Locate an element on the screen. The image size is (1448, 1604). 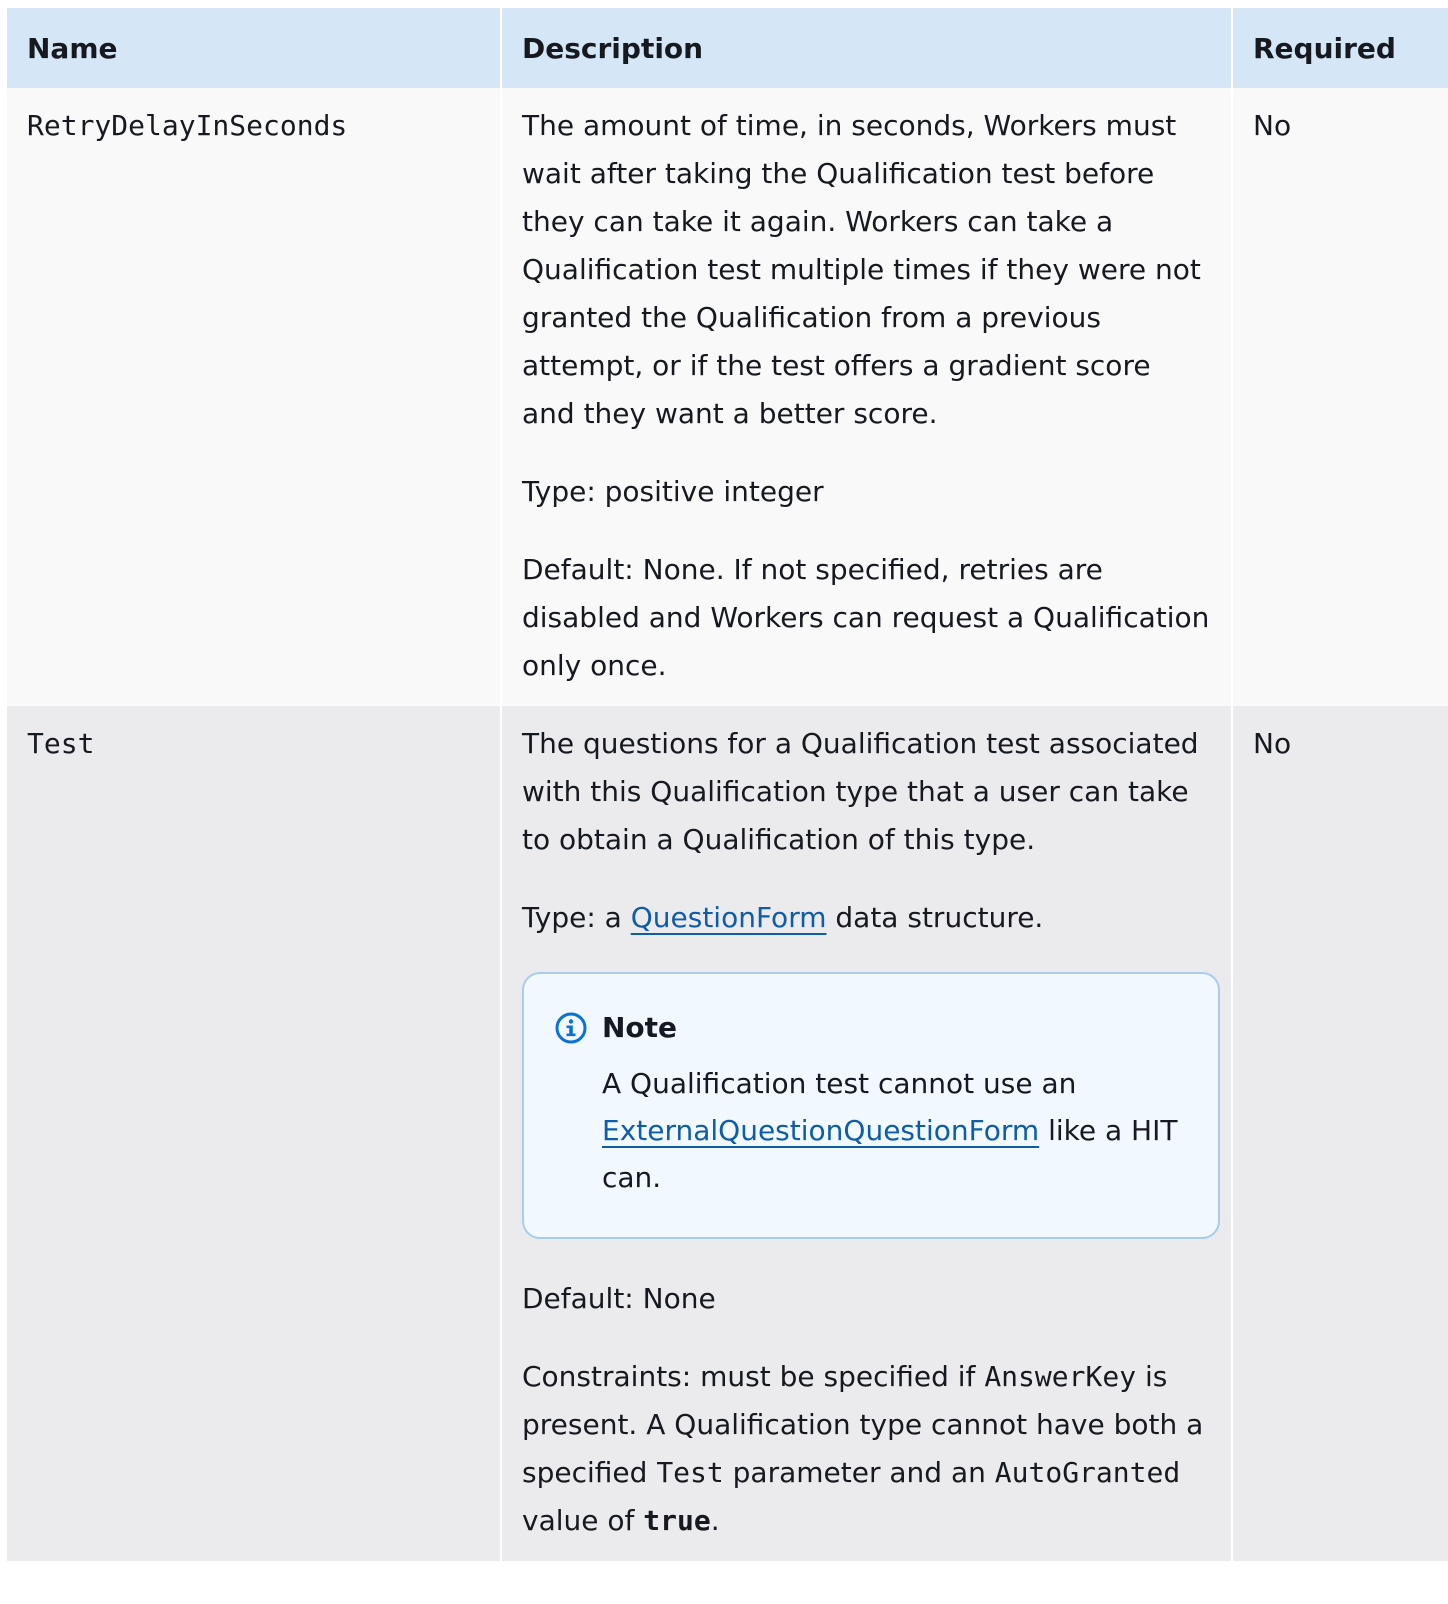
param-default: Default: None is located at coordinates (619, 1298).